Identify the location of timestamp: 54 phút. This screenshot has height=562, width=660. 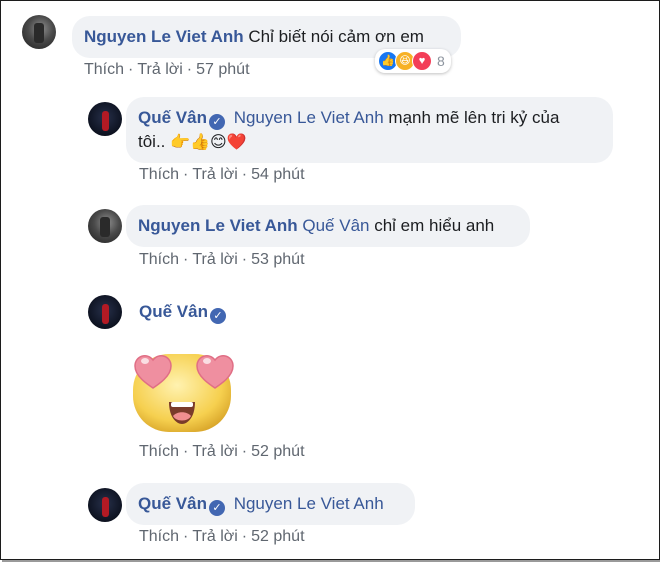
(277, 174).